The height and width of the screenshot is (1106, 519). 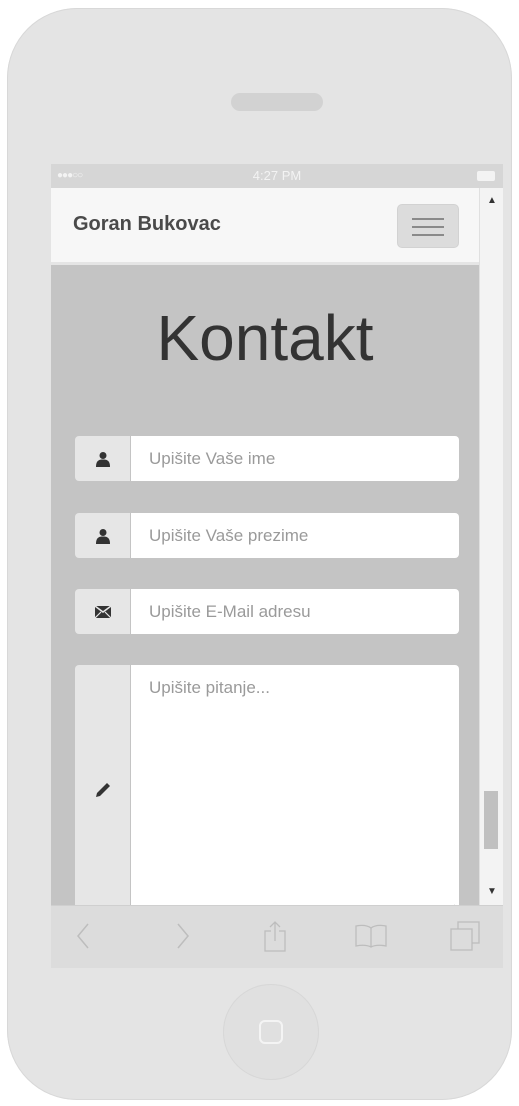 I want to click on browser-toolbar, so click(x=277, y=936).